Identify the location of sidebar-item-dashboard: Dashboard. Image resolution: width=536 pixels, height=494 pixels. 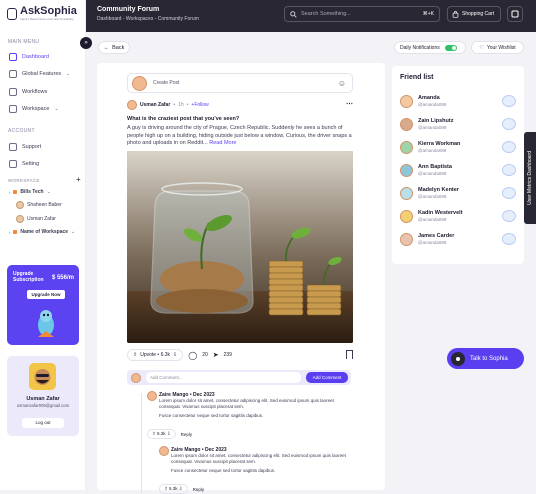
(43, 56).